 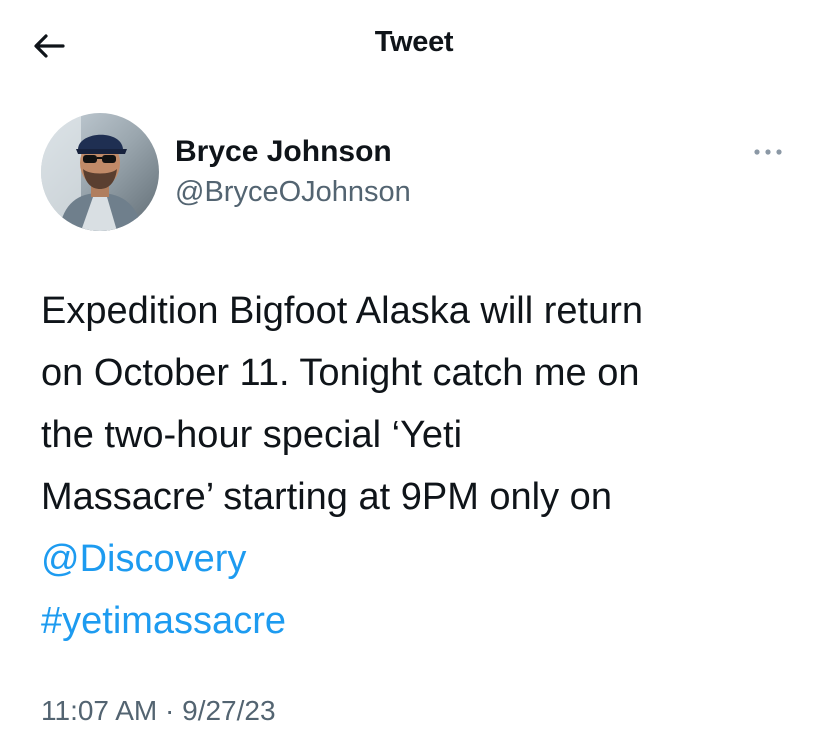 I want to click on tweet-text-line: the two-hour special ‘Yeti, so click(x=252, y=435).